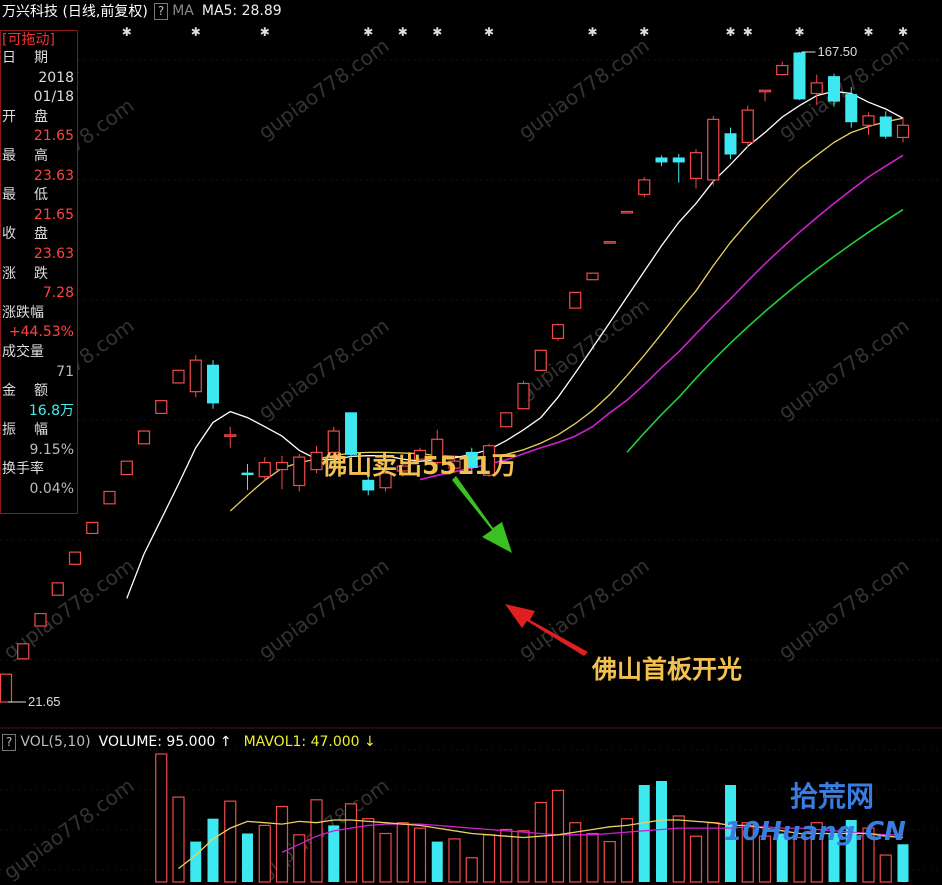 This screenshot has width=942, height=885. I want to click on site-logo: 拾荒网 10Huang.CN, so click(815, 813).